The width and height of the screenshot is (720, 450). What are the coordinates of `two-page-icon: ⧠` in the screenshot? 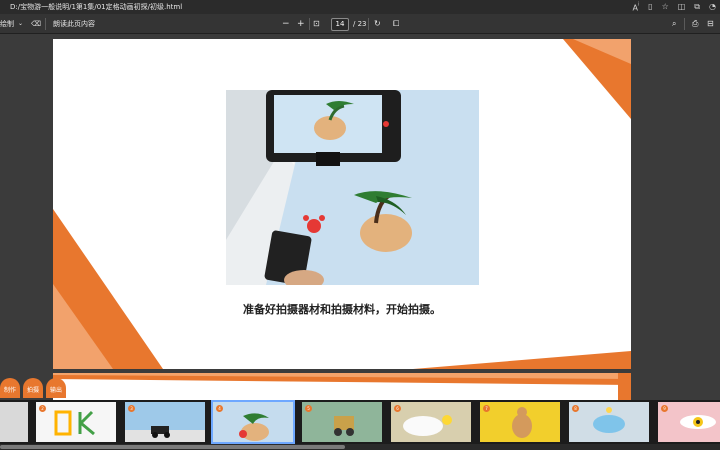 It's located at (396, 24).